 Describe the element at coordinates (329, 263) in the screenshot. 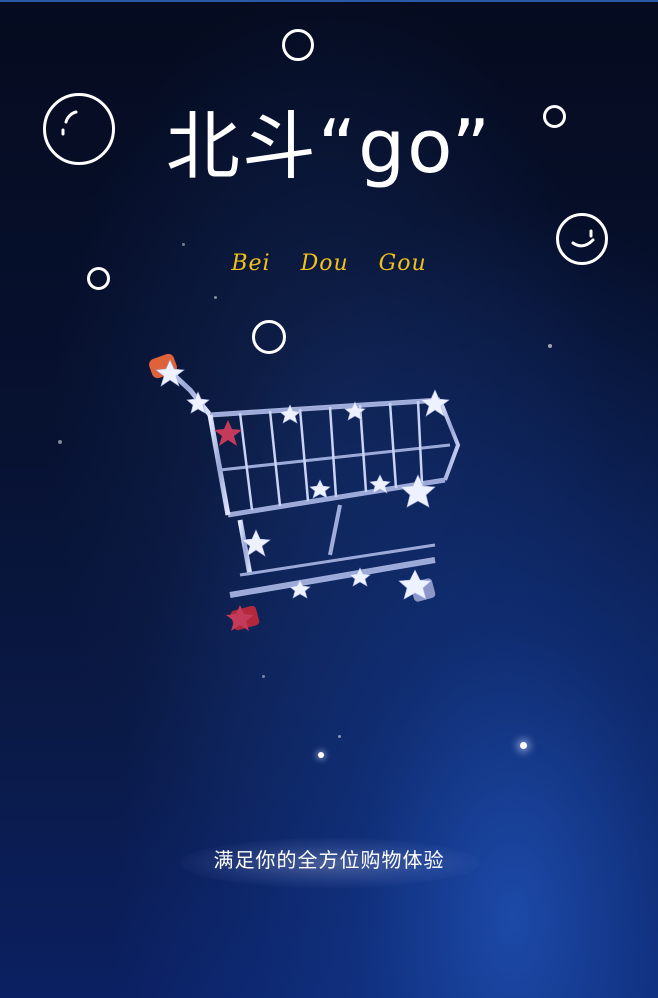

I see `poster-subtitle: Bei Dou Gou` at that location.